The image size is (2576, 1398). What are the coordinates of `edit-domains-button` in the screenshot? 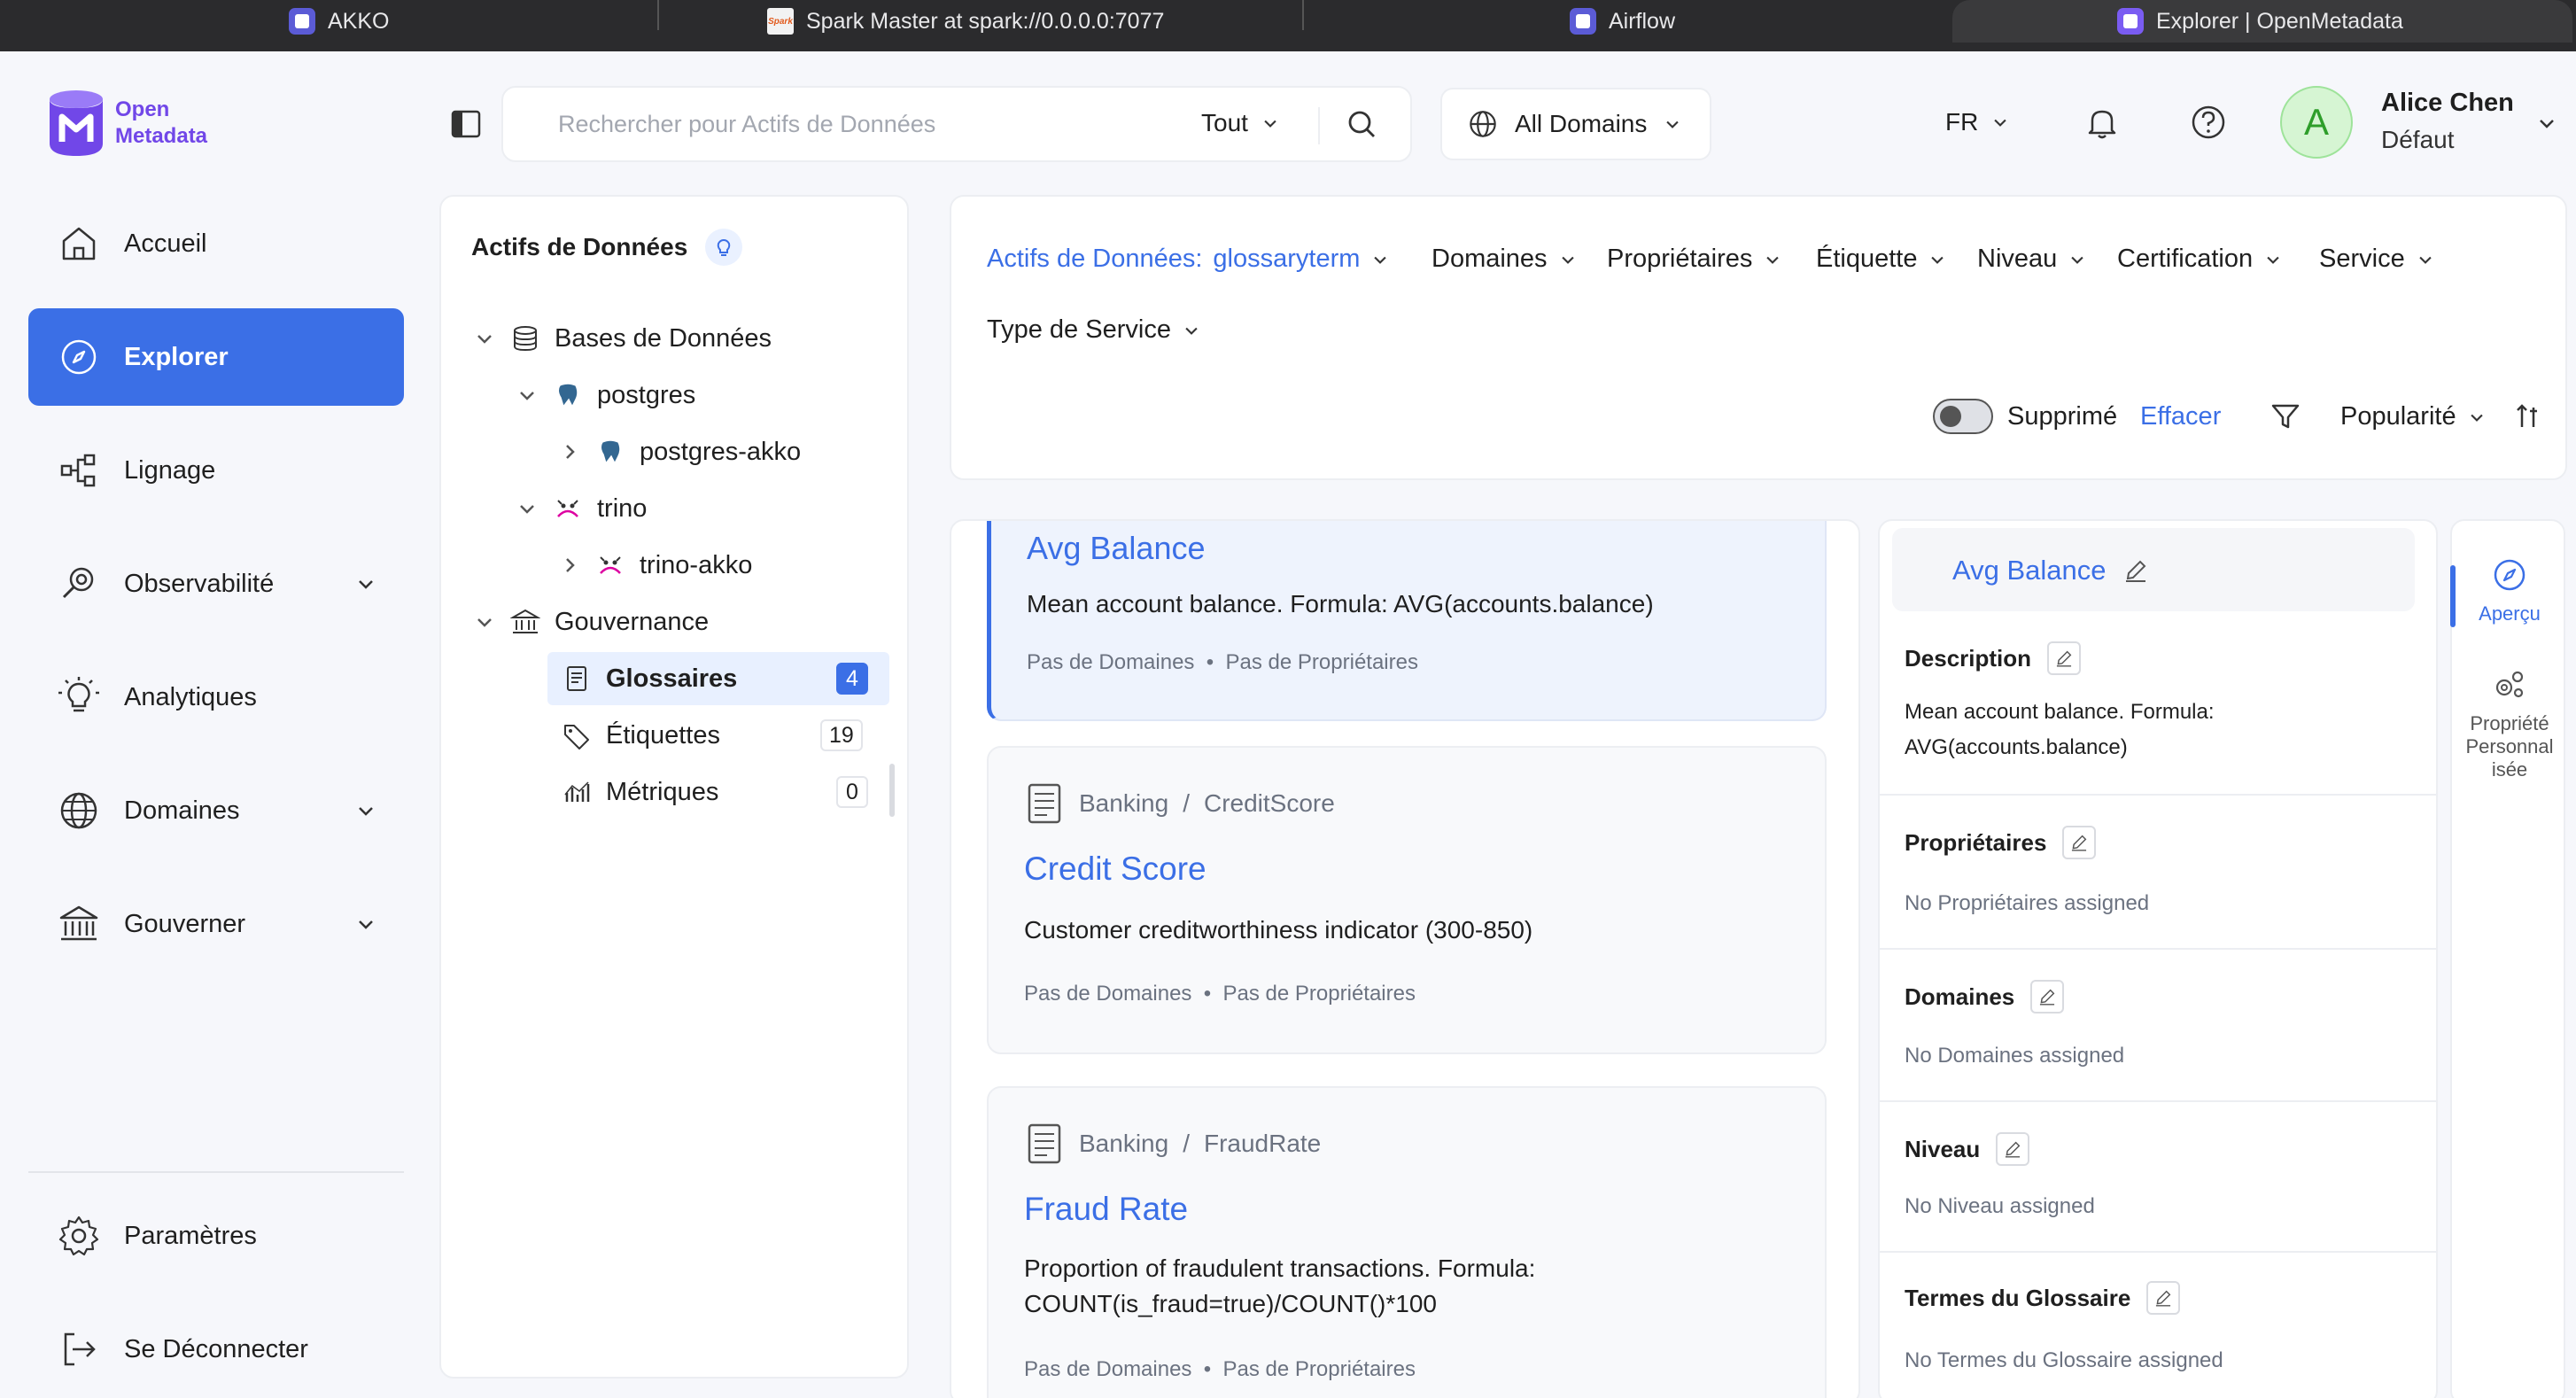 It's located at (2048, 997).